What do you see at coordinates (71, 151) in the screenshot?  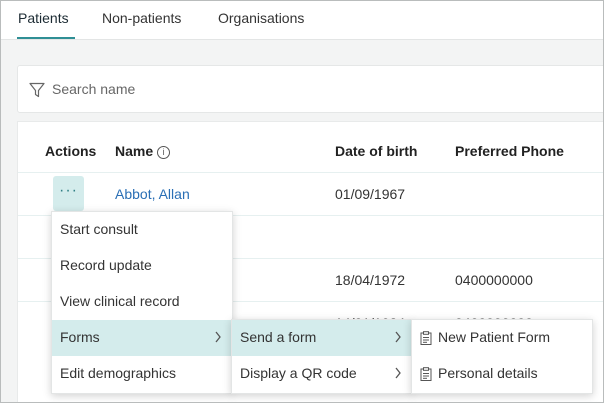 I see `header-actions: Actions` at bounding box center [71, 151].